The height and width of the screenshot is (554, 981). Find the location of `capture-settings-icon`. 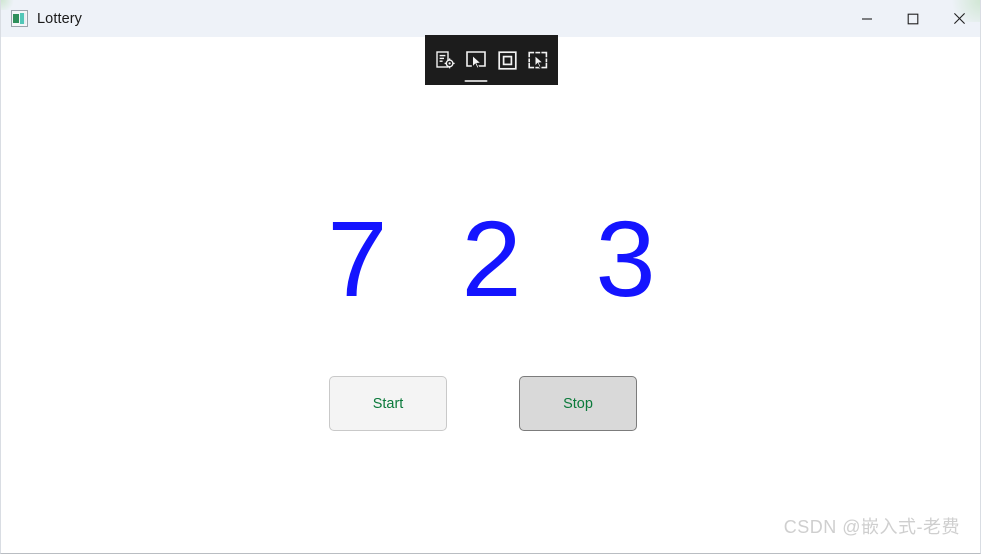

capture-settings-icon is located at coordinates (445, 60).